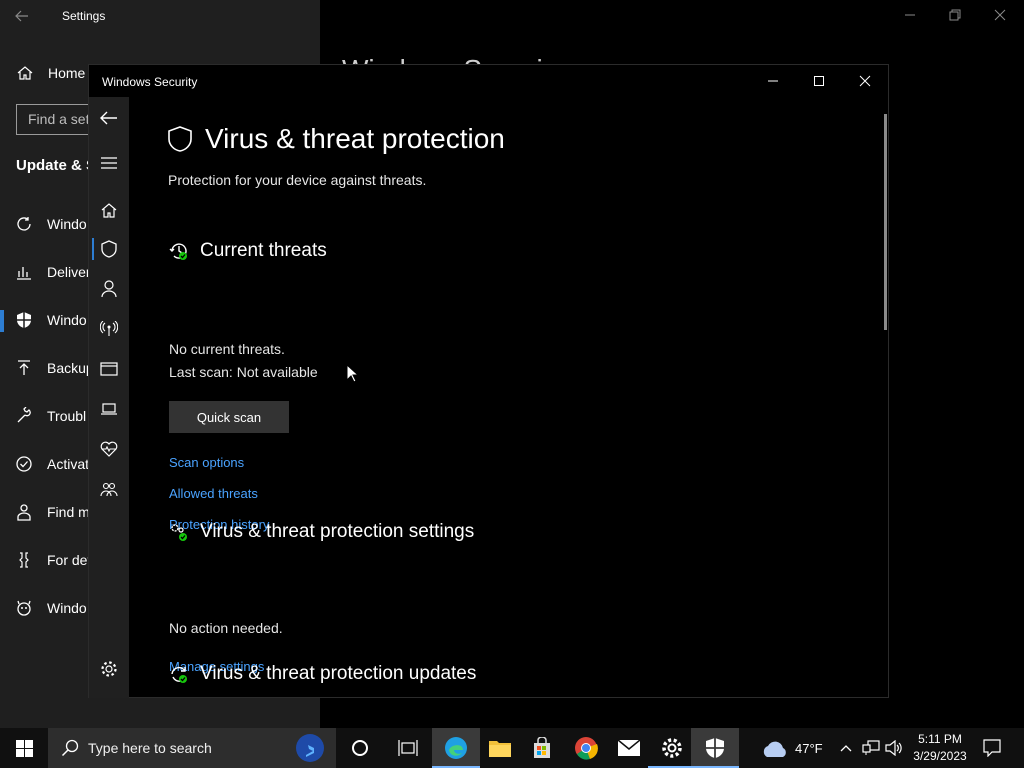 This screenshot has height=768, width=1024. I want to click on maximize-button, so click(819, 81).